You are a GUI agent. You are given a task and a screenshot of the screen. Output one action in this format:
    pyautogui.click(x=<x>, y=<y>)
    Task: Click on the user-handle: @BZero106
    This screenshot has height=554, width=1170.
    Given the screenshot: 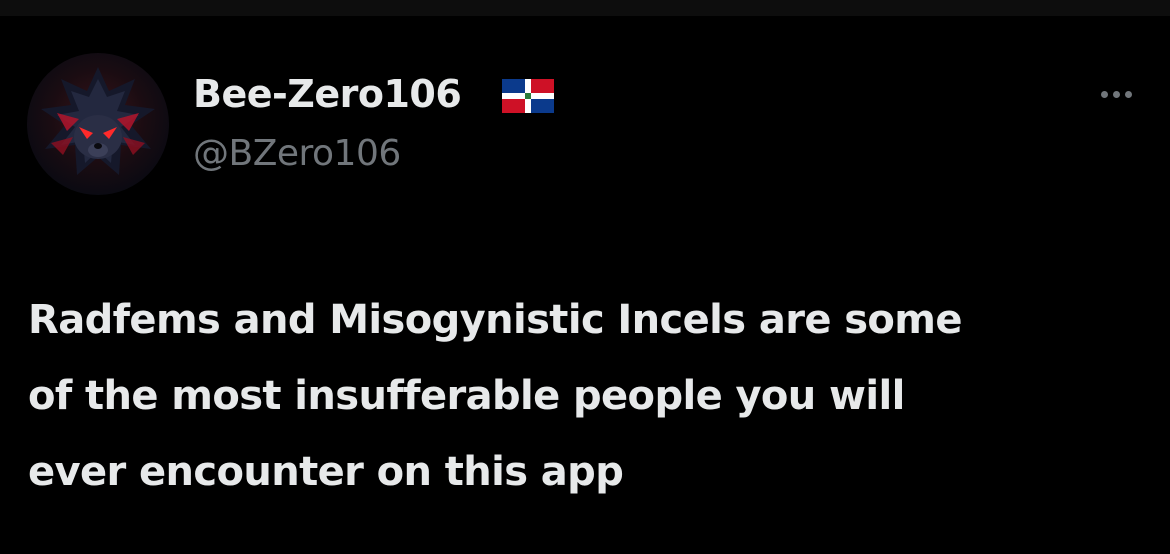 What is the action you would take?
    pyautogui.click(x=297, y=154)
    